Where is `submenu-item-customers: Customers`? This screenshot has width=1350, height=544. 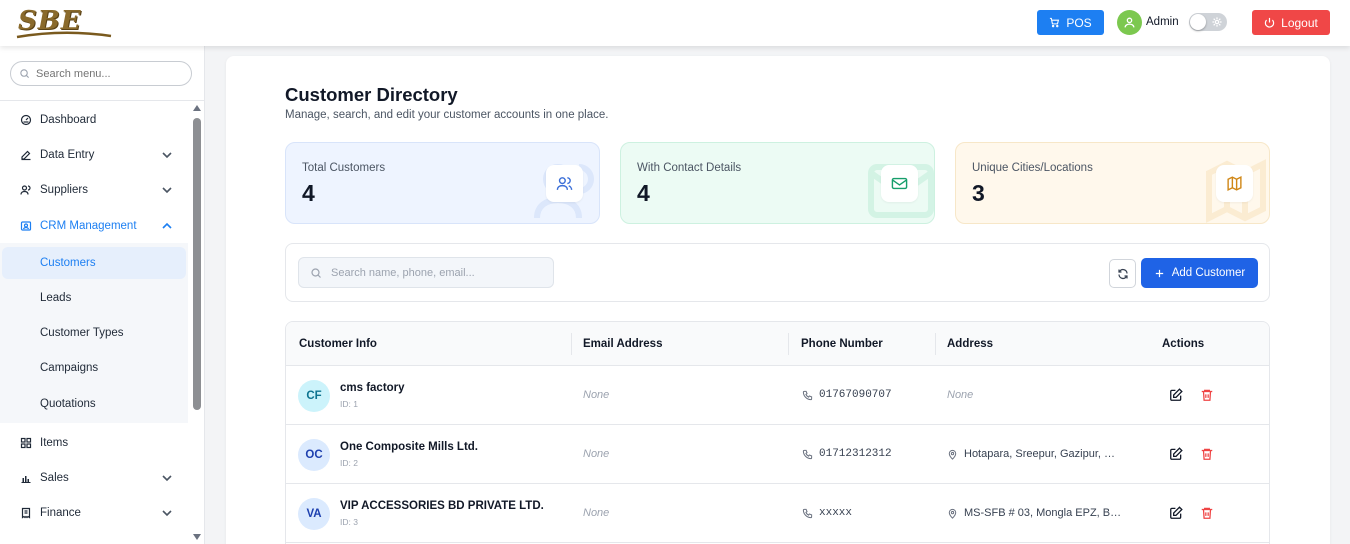 submenu-item-customers: Customers is located at coordinates (94, 263).